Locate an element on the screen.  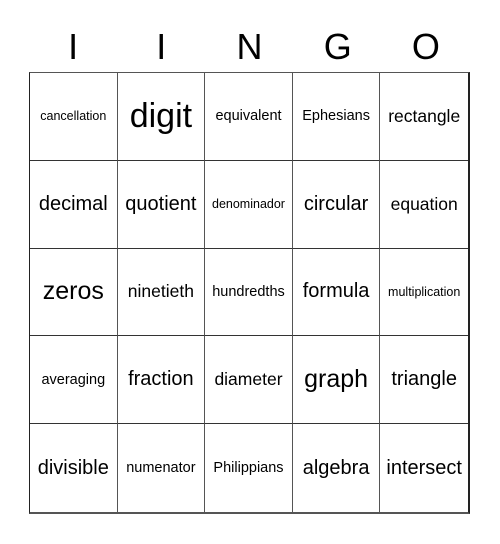
bingo-cell-word: digit is located at coordinates (161, 115).